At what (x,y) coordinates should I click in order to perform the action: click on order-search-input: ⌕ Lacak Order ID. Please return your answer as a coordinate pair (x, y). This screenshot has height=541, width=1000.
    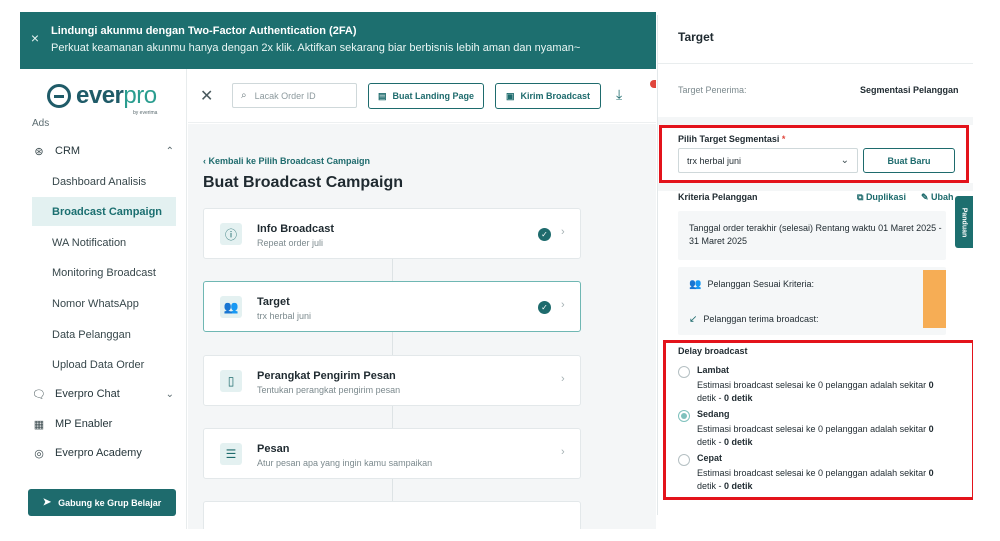
    Looking at the image, I should click on (294, 95).